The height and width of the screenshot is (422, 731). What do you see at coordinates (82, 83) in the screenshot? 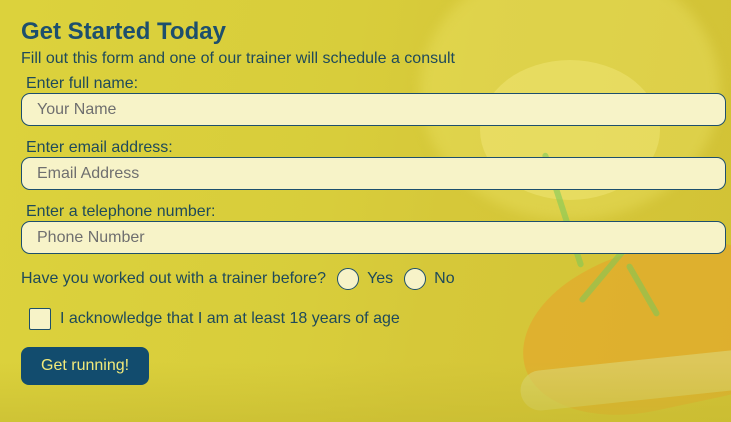
I see `name-label: Enter full name:` at bounding box center [82, 83].